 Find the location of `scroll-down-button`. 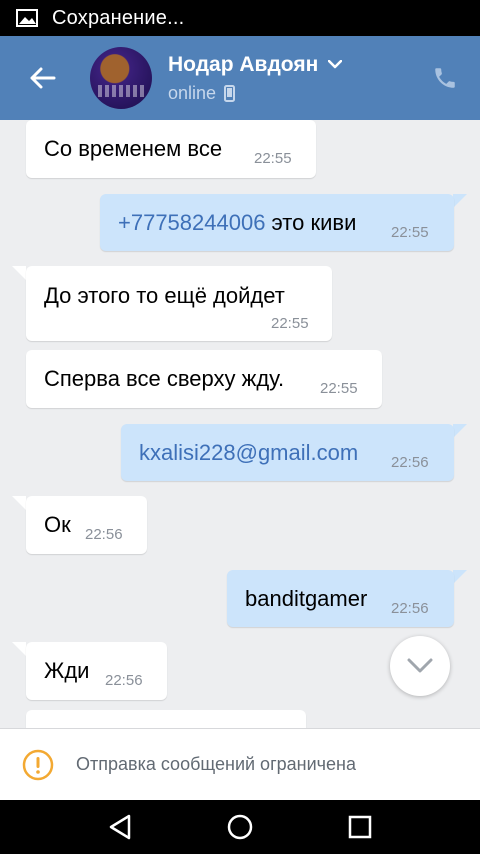

scroll-down-button is located at coordinates (420, 666).